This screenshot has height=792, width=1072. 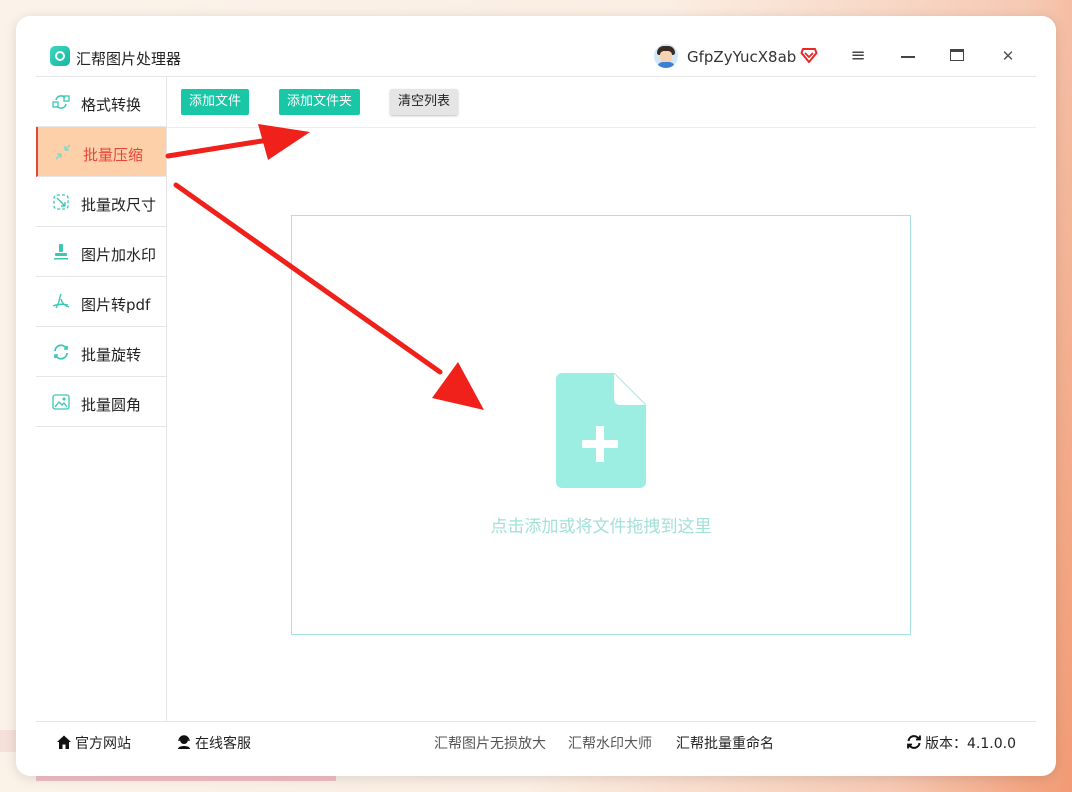 I want to click on sidebar: 格式转换 批量压缩 批量改尺寸 图片加水印 图片转pdf 批量旋转 批量圆角, so click(x=101, y=399).